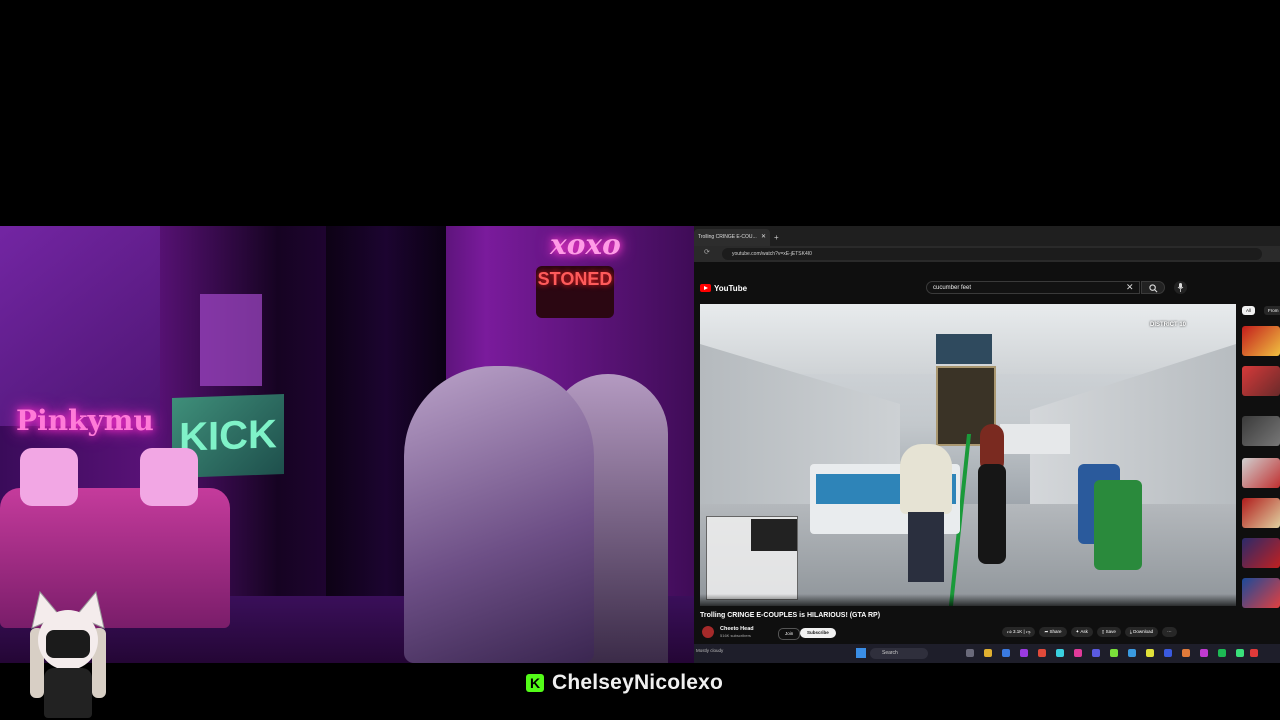 The height and width of the screenshot is (720, 1280). I want to click on game-hud-district: DISTRICT 10, so click(1168, 325).